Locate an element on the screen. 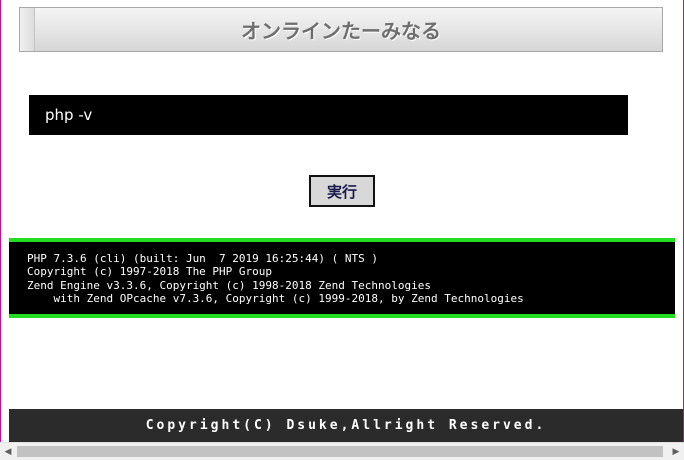  footer: Copyright(C) Dsuke,Allright Reserved. is located at coordinates (346, 425).